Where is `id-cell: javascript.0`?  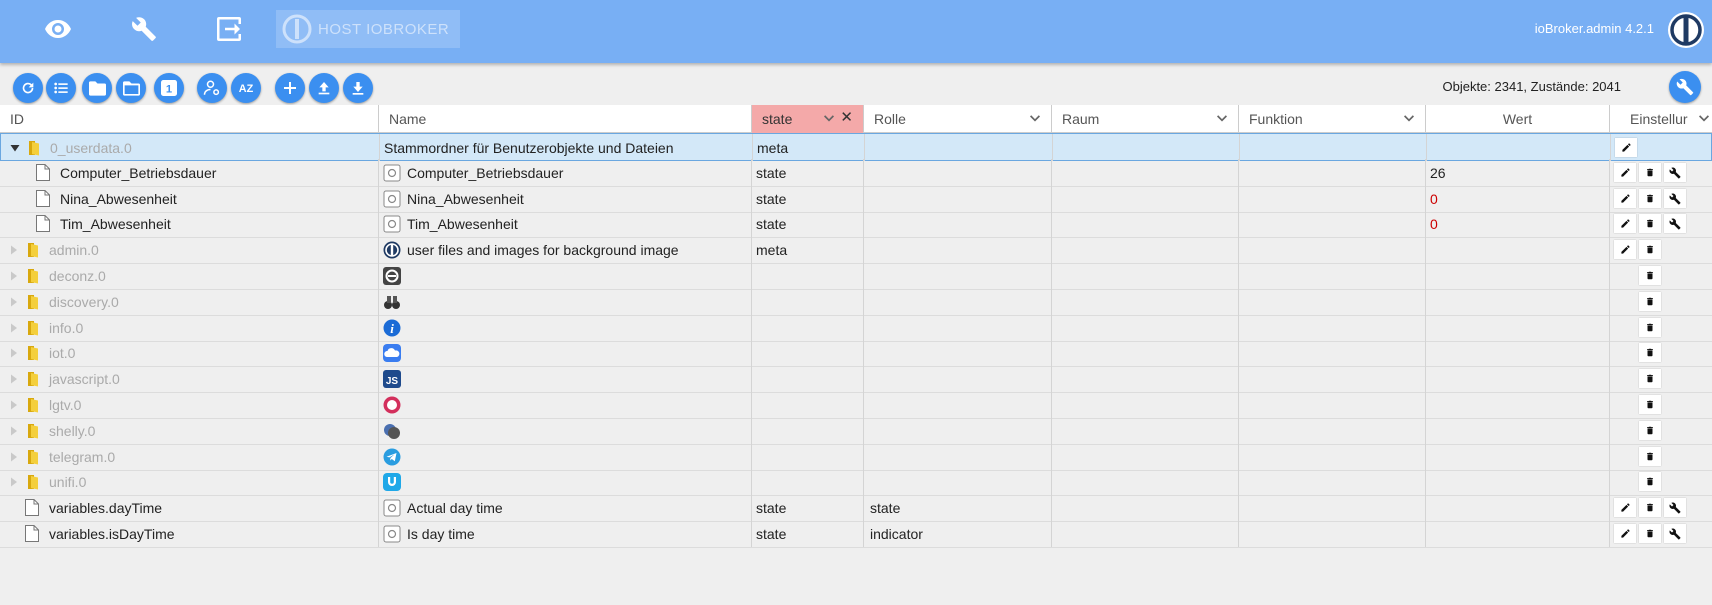
id-cell: javascript.0 is located at coordinates (189, 378).